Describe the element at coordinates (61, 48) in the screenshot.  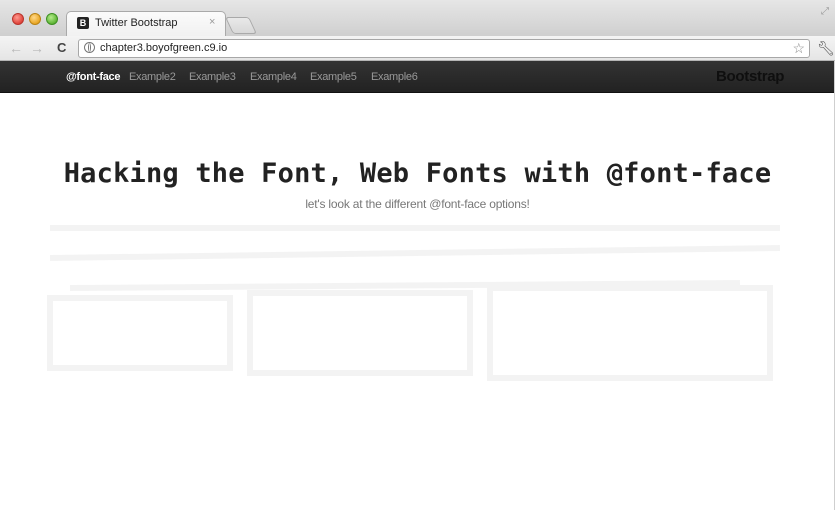
I see `reload-icon: C` at that location.